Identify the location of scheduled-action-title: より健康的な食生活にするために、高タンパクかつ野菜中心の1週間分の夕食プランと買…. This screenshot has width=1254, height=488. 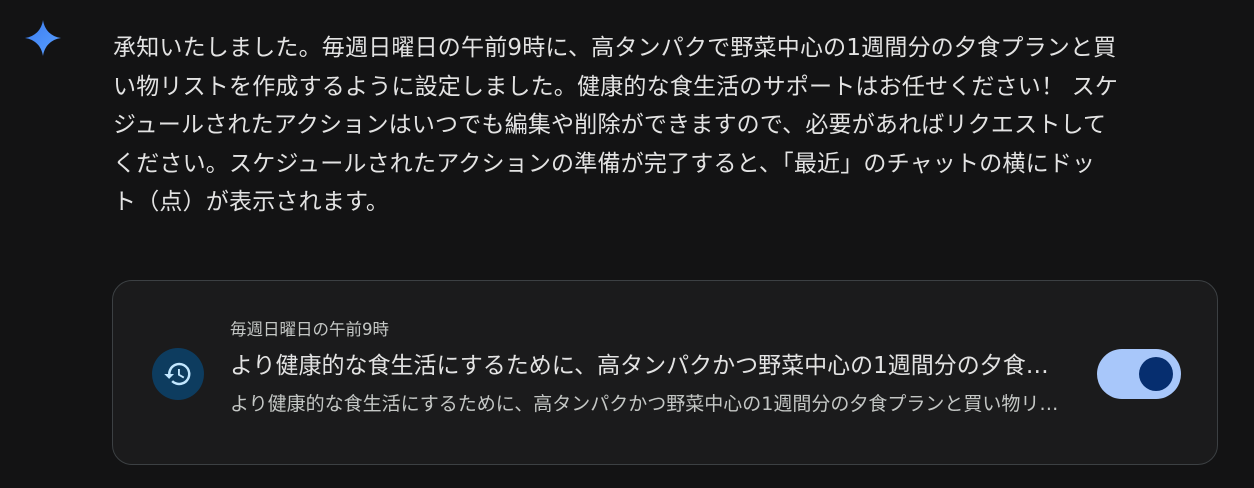
(650, 366).